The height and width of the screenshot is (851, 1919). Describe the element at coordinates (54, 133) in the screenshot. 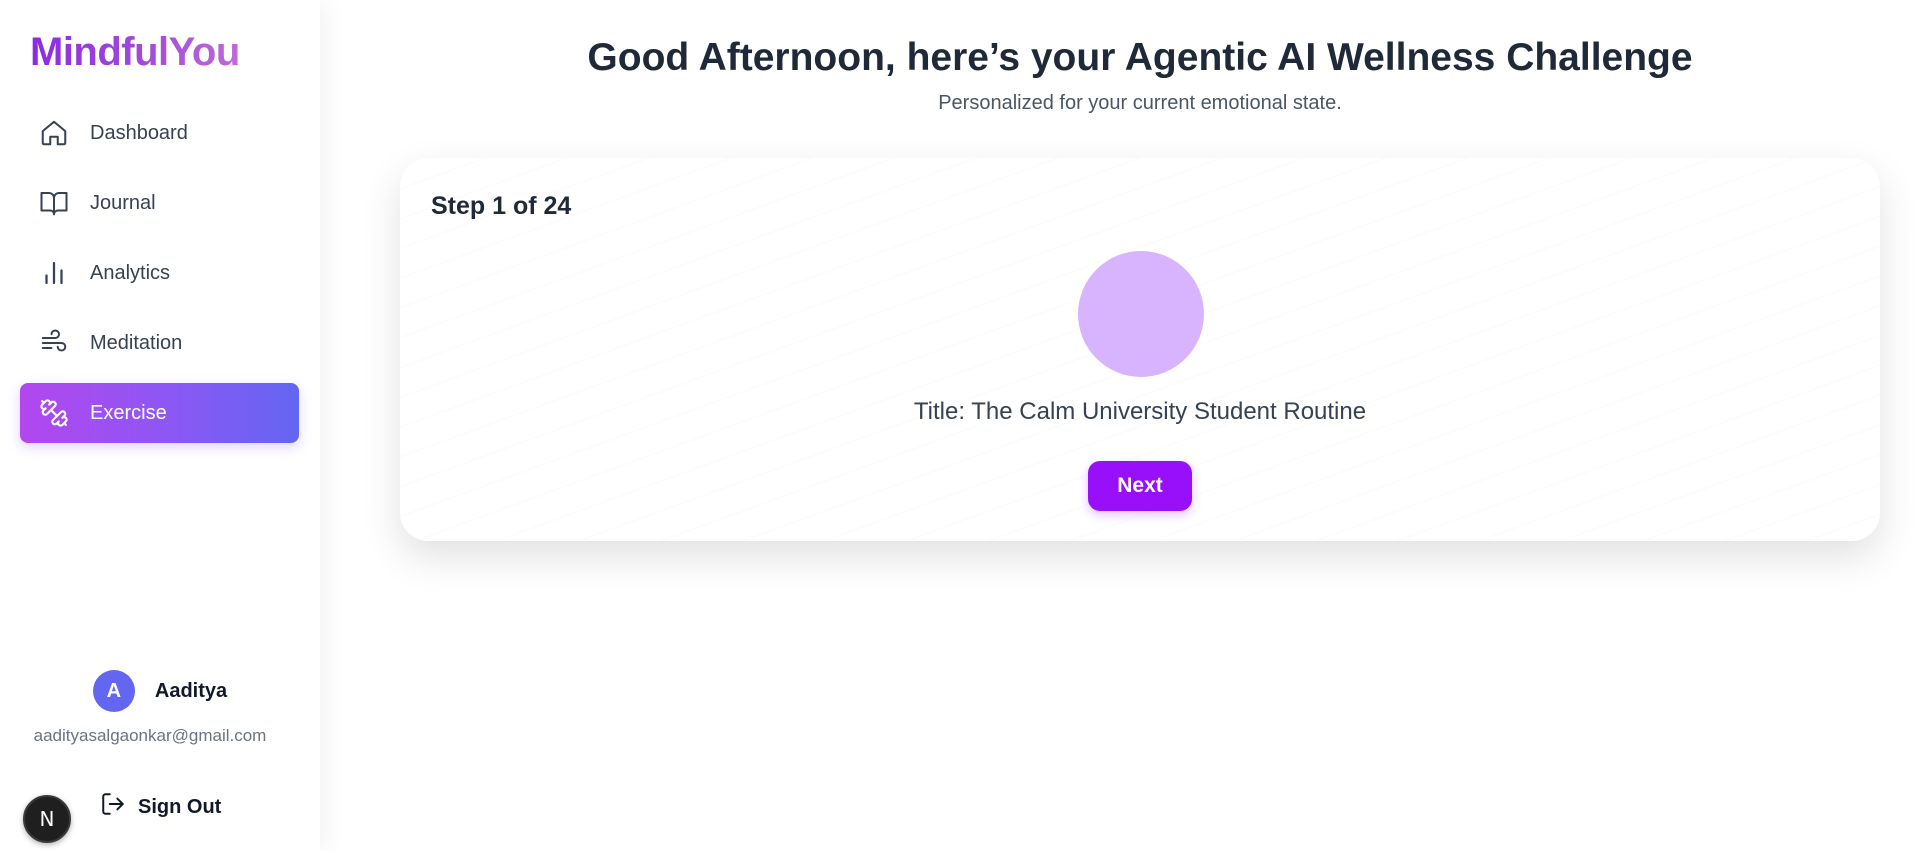

I see `home-icon` at that location.